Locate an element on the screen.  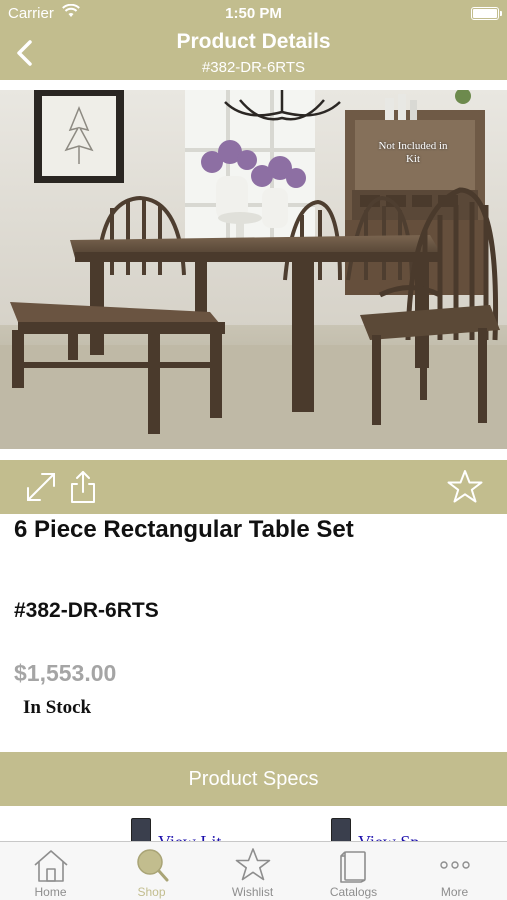
product-name: 6 Piece Rectangular Table Set is located at coordinates (184, 529).